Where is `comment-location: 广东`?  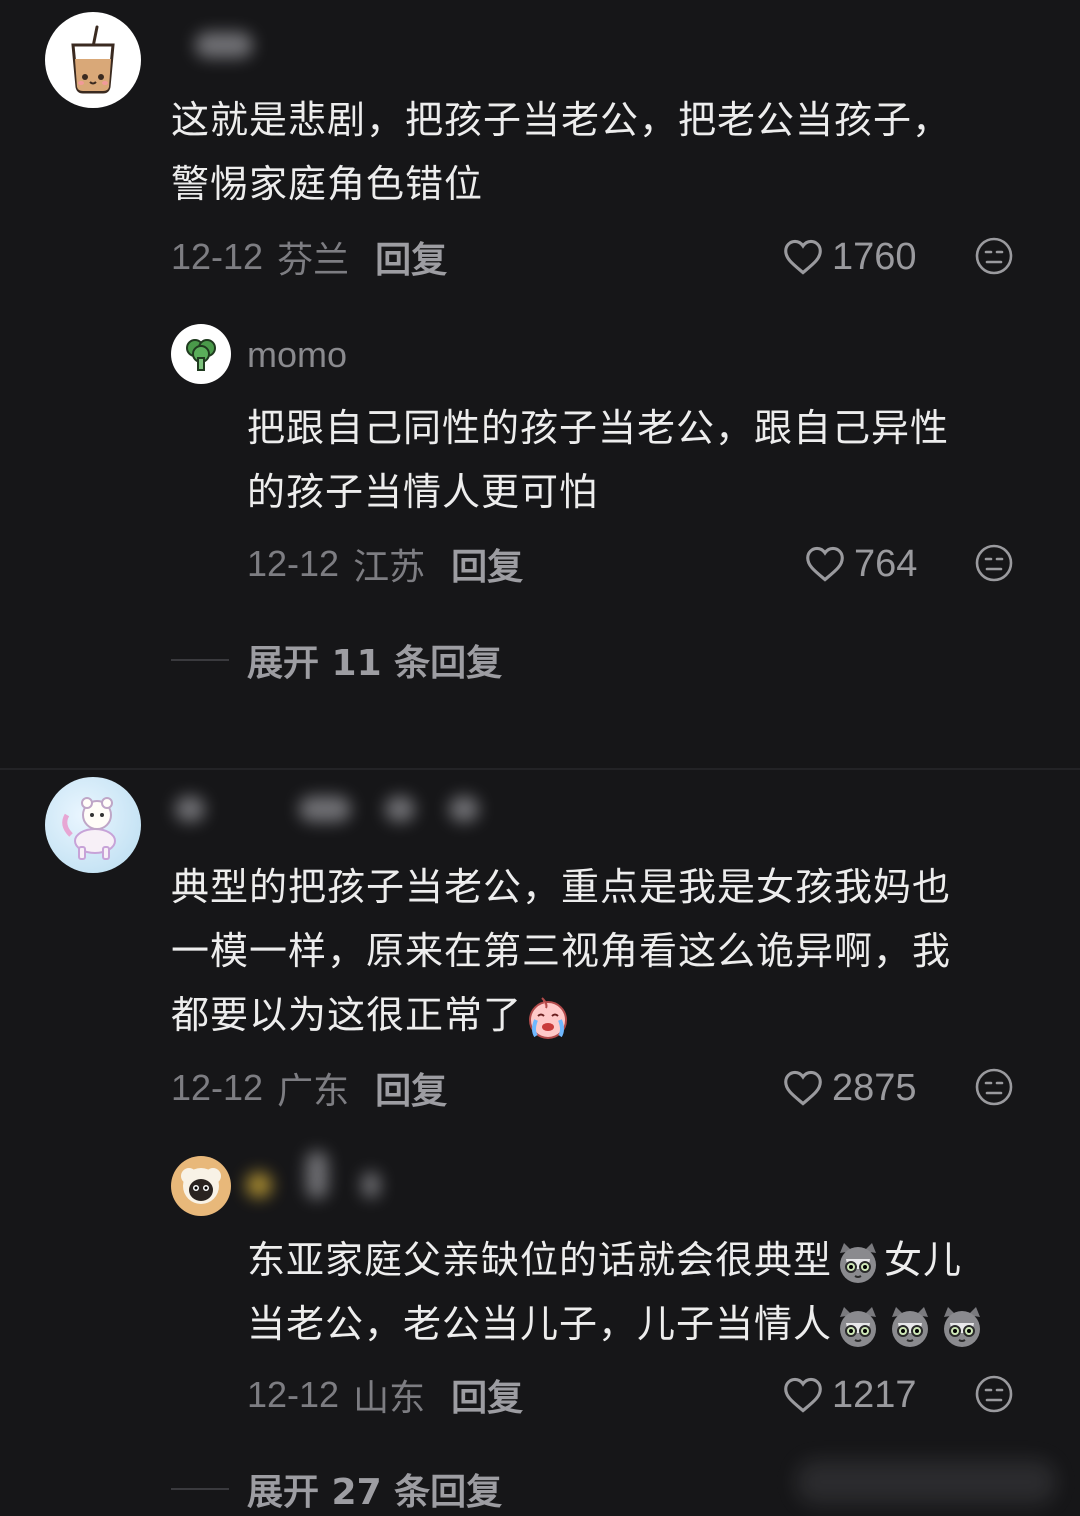
comment-location: 广东 is located at coordinates (313, 1091).